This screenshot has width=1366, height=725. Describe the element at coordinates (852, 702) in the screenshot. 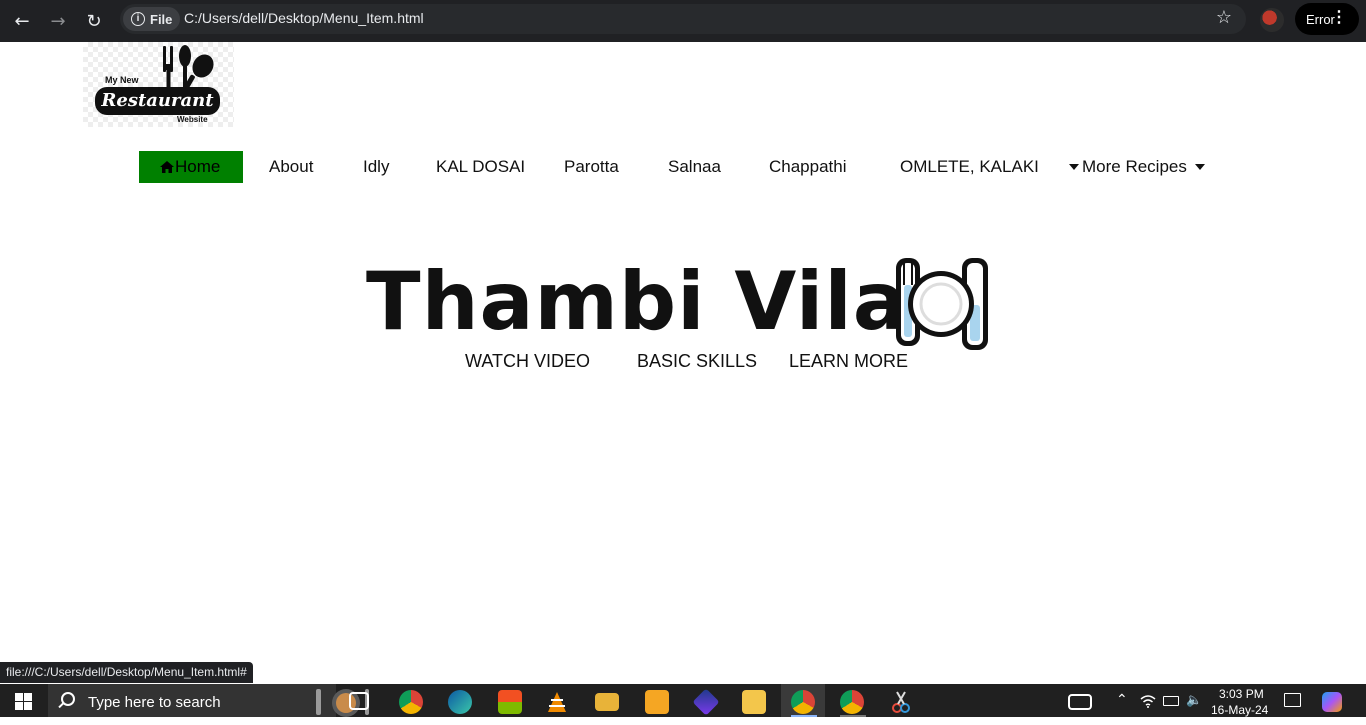

I see `chrome-secondary-icon` at that location.